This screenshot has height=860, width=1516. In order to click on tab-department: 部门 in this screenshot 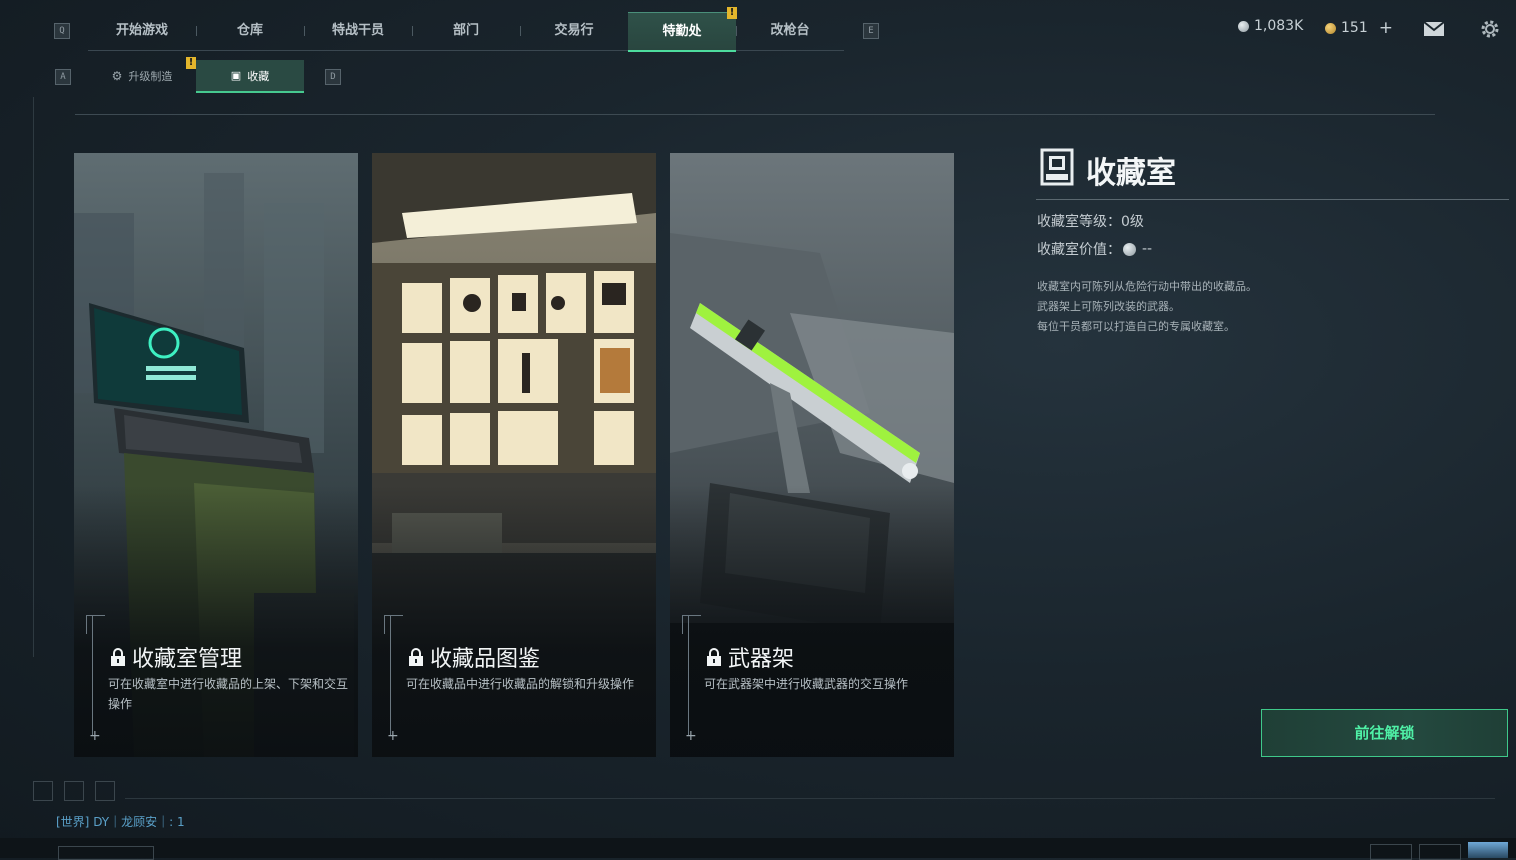, I will do `click(466, 31)`.